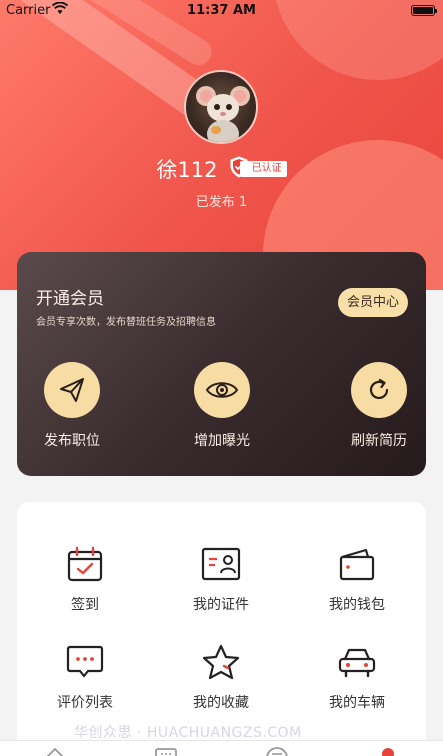 The height and width of the screenshot is (756, 443). What do you see at coordinates (188, 733) in the screenshot?
I see `watermark: 华创众思 · HUACHUANGZS.COM` at bounding box center [188, 733].